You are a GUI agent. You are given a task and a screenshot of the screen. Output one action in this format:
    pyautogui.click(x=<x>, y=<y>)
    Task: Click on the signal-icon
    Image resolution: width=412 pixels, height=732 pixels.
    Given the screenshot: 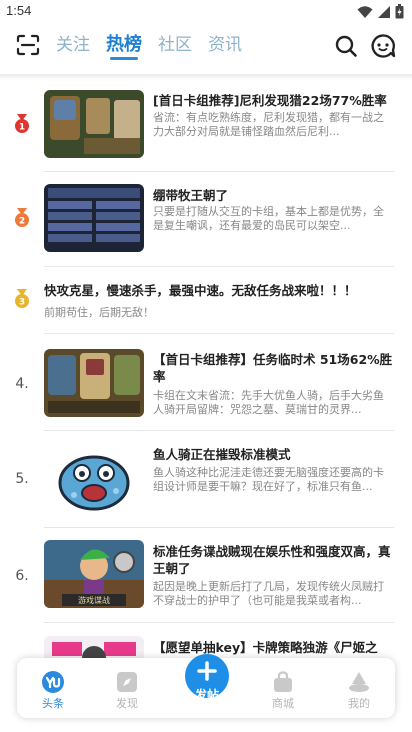 What is the action you would take?
    pyautogui.click(x=384, y=11)
    